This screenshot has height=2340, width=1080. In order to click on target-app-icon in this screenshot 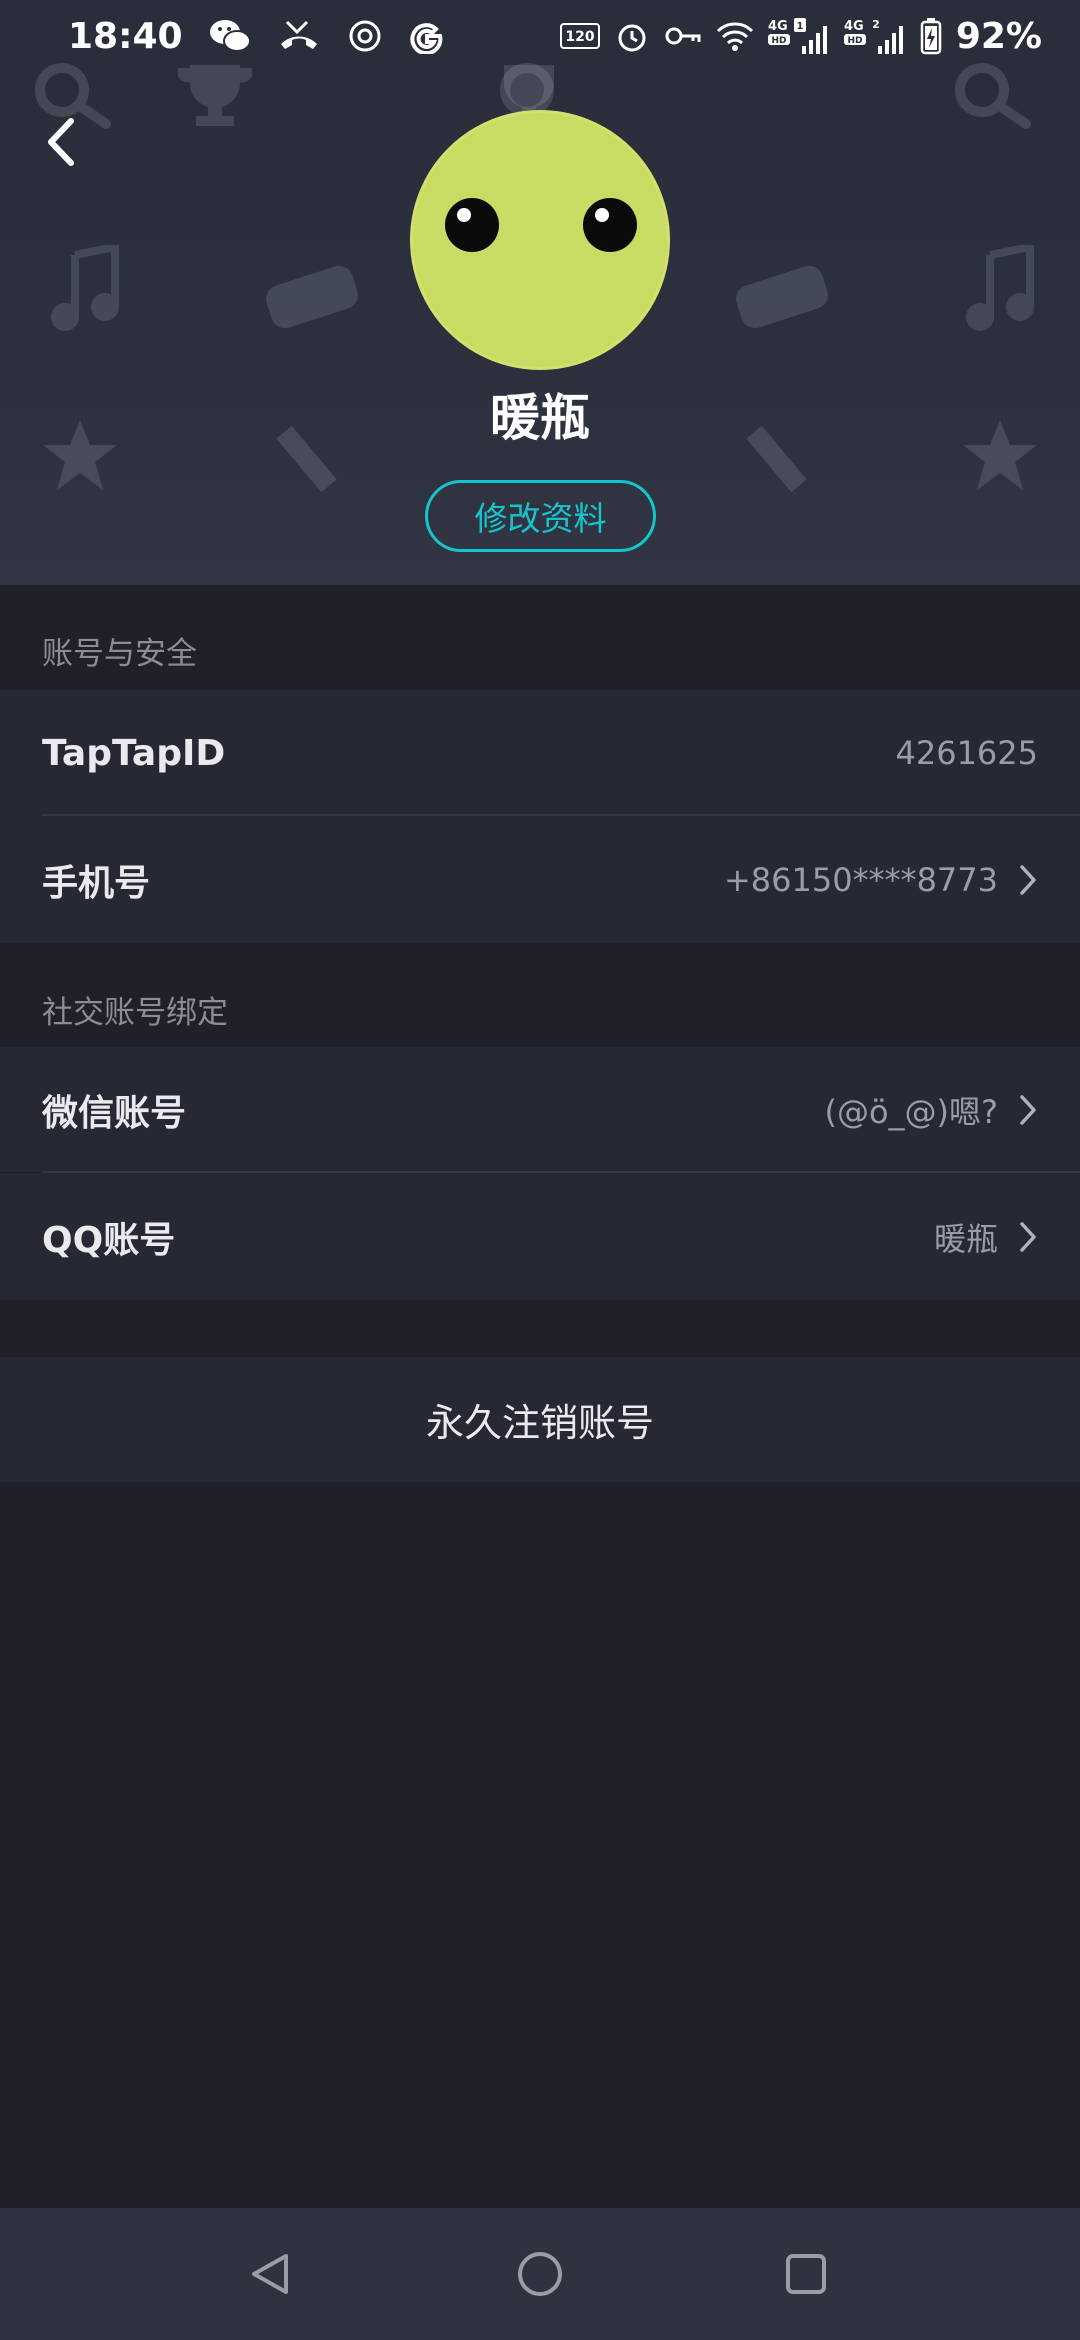, I will do `click(365, 36)`.